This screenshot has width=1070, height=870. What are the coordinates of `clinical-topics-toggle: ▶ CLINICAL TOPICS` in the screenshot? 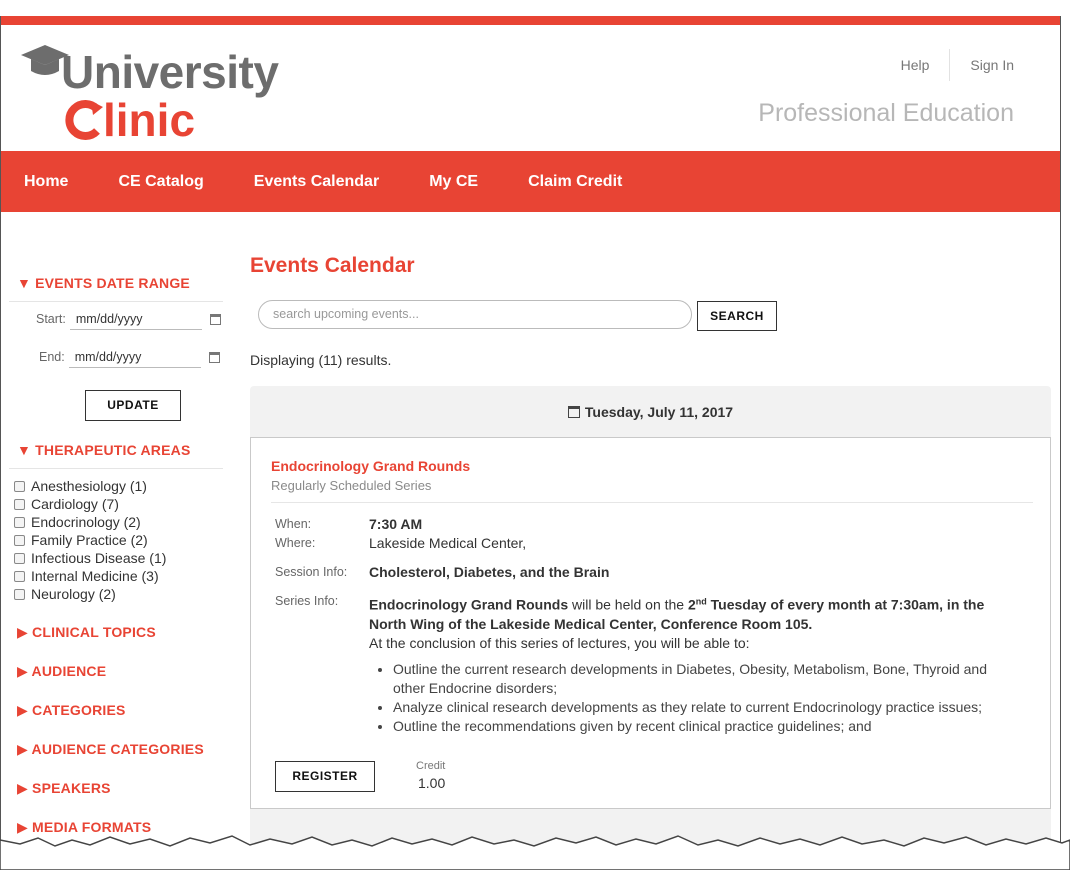 It's located at (86, 632).